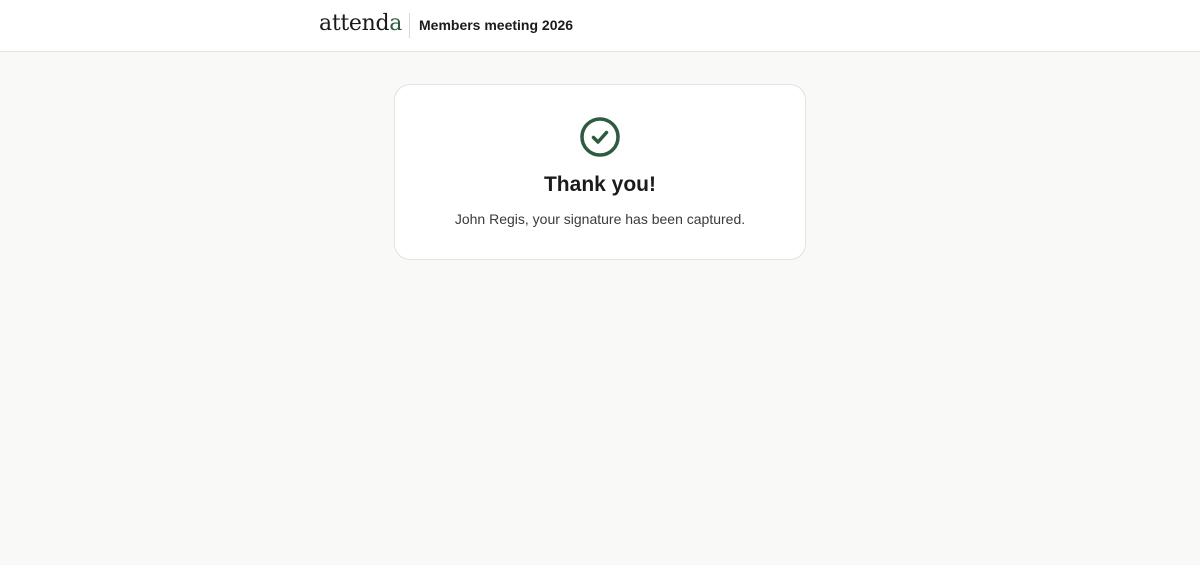 This screenshot has width=1200, height=565. I want to click on attenda-logo: attenda, so click(360, 24).